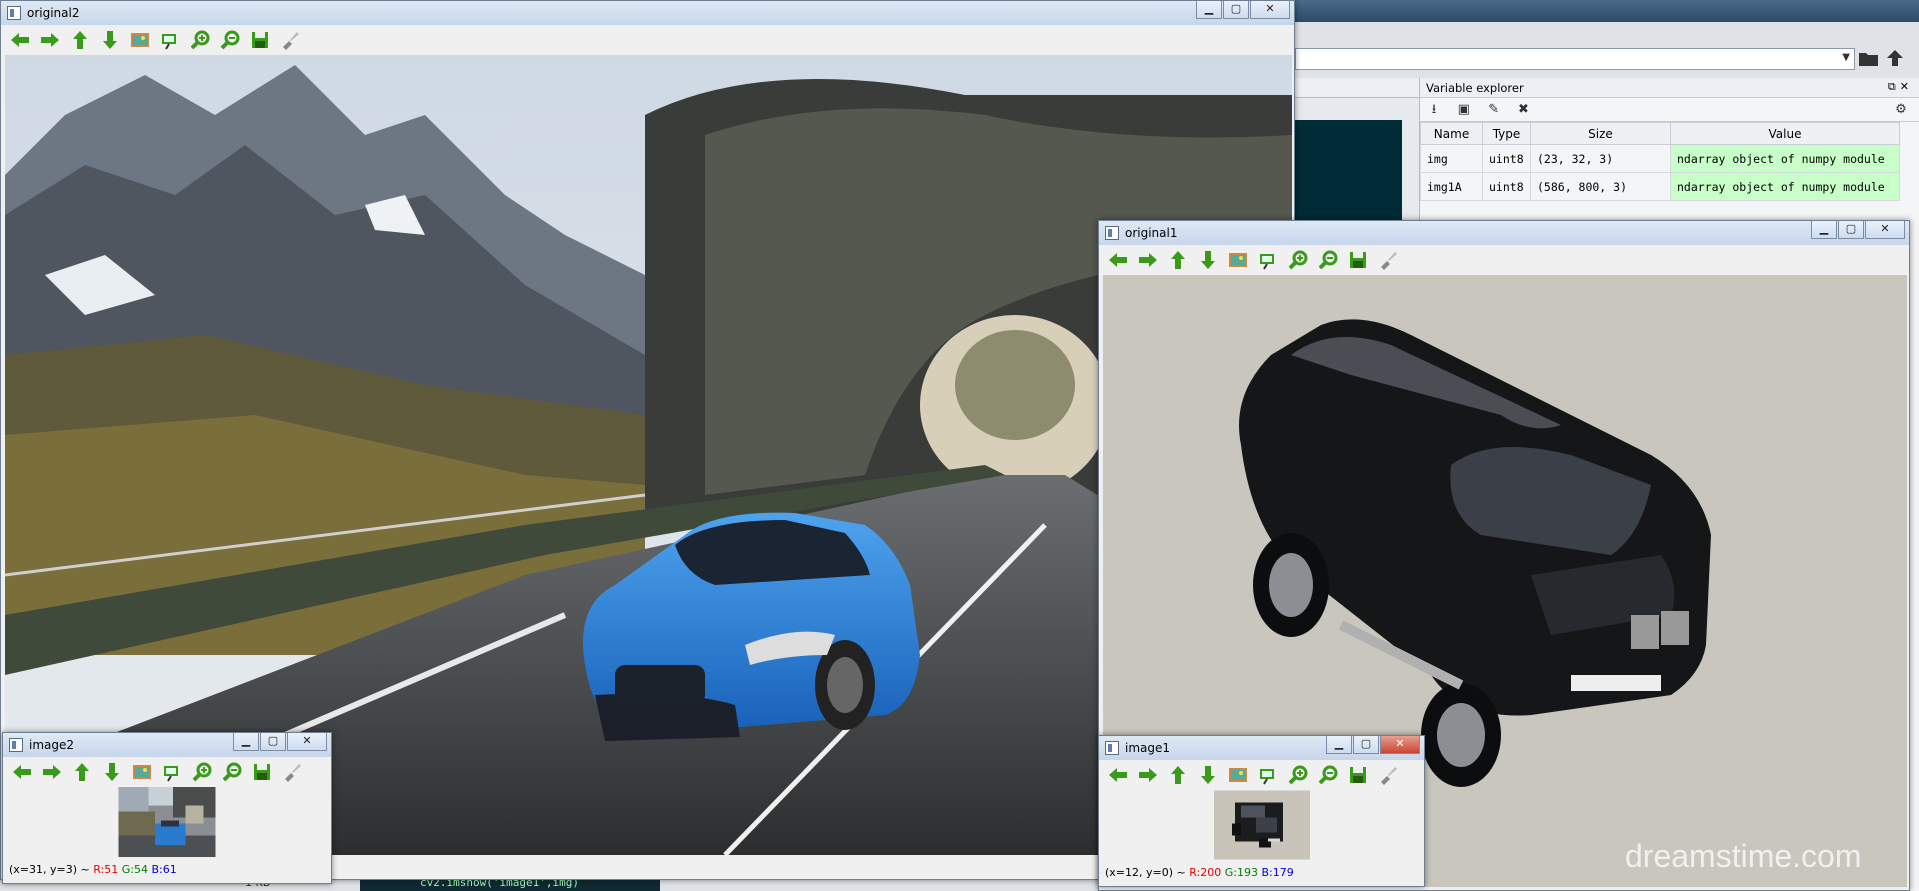  Describe the element at coordinates (1869, 58) in the screenshot. I see `open-folder-icon` at that location.